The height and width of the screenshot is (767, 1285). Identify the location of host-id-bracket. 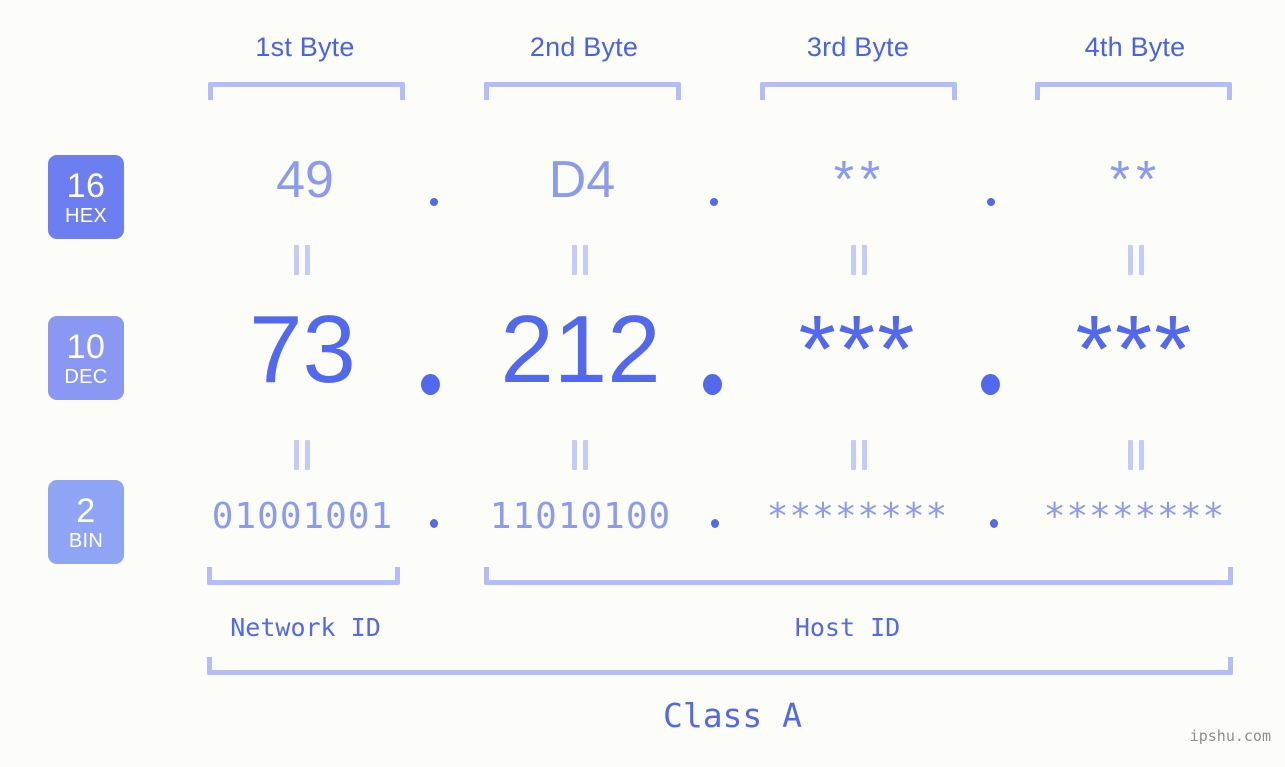
(858, 576).